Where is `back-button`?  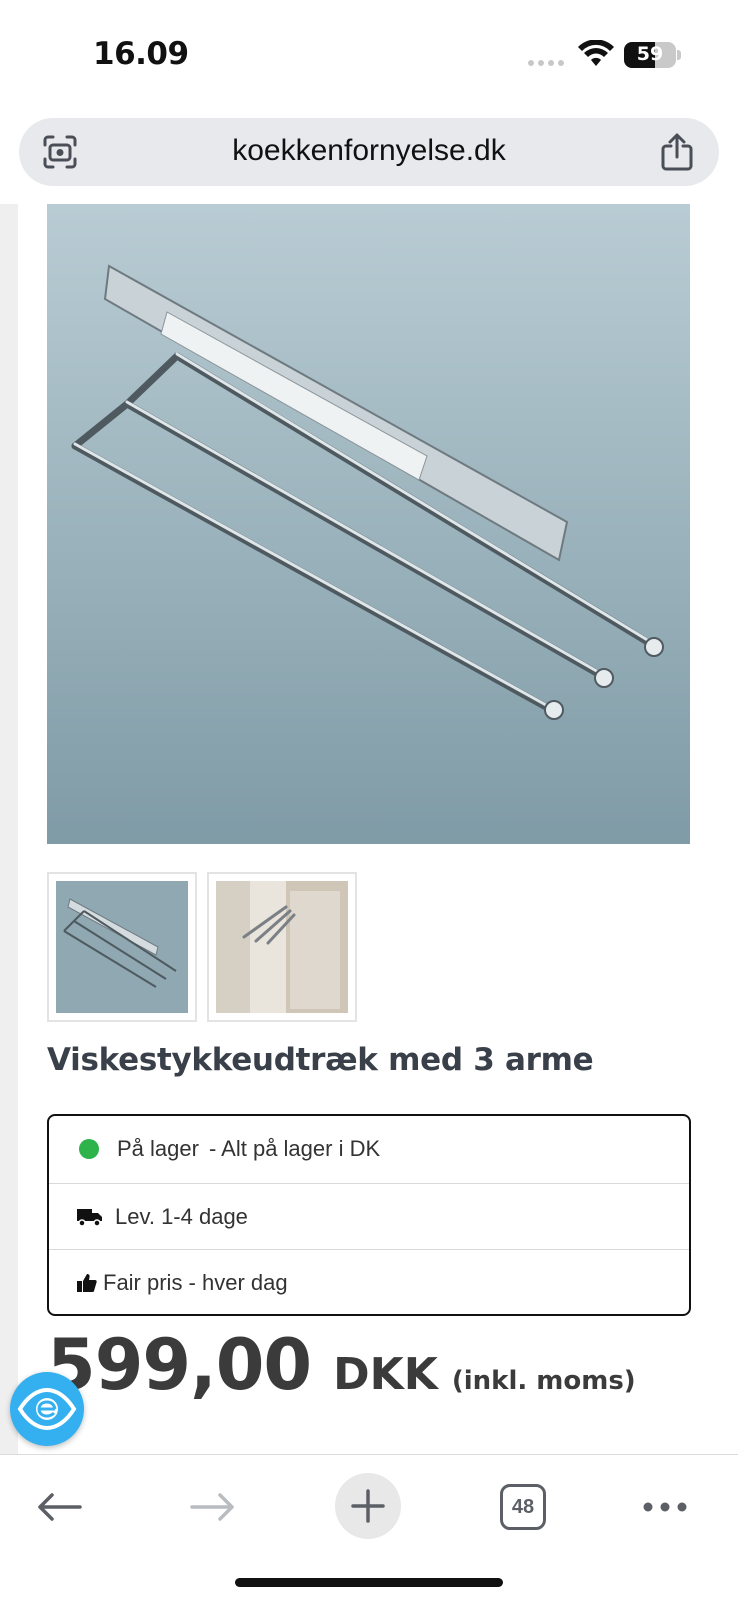 back-button is located at coordinates (59, 1507).